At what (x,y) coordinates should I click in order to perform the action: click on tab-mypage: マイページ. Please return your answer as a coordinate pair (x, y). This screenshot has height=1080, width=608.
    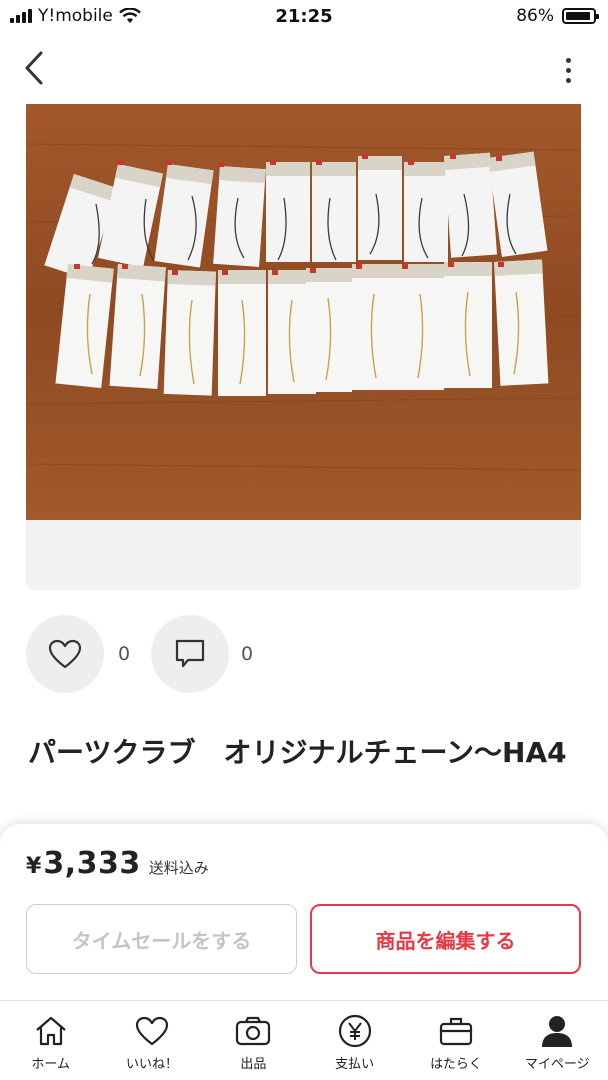
    Looking at the image, I should click on (557, 1040).